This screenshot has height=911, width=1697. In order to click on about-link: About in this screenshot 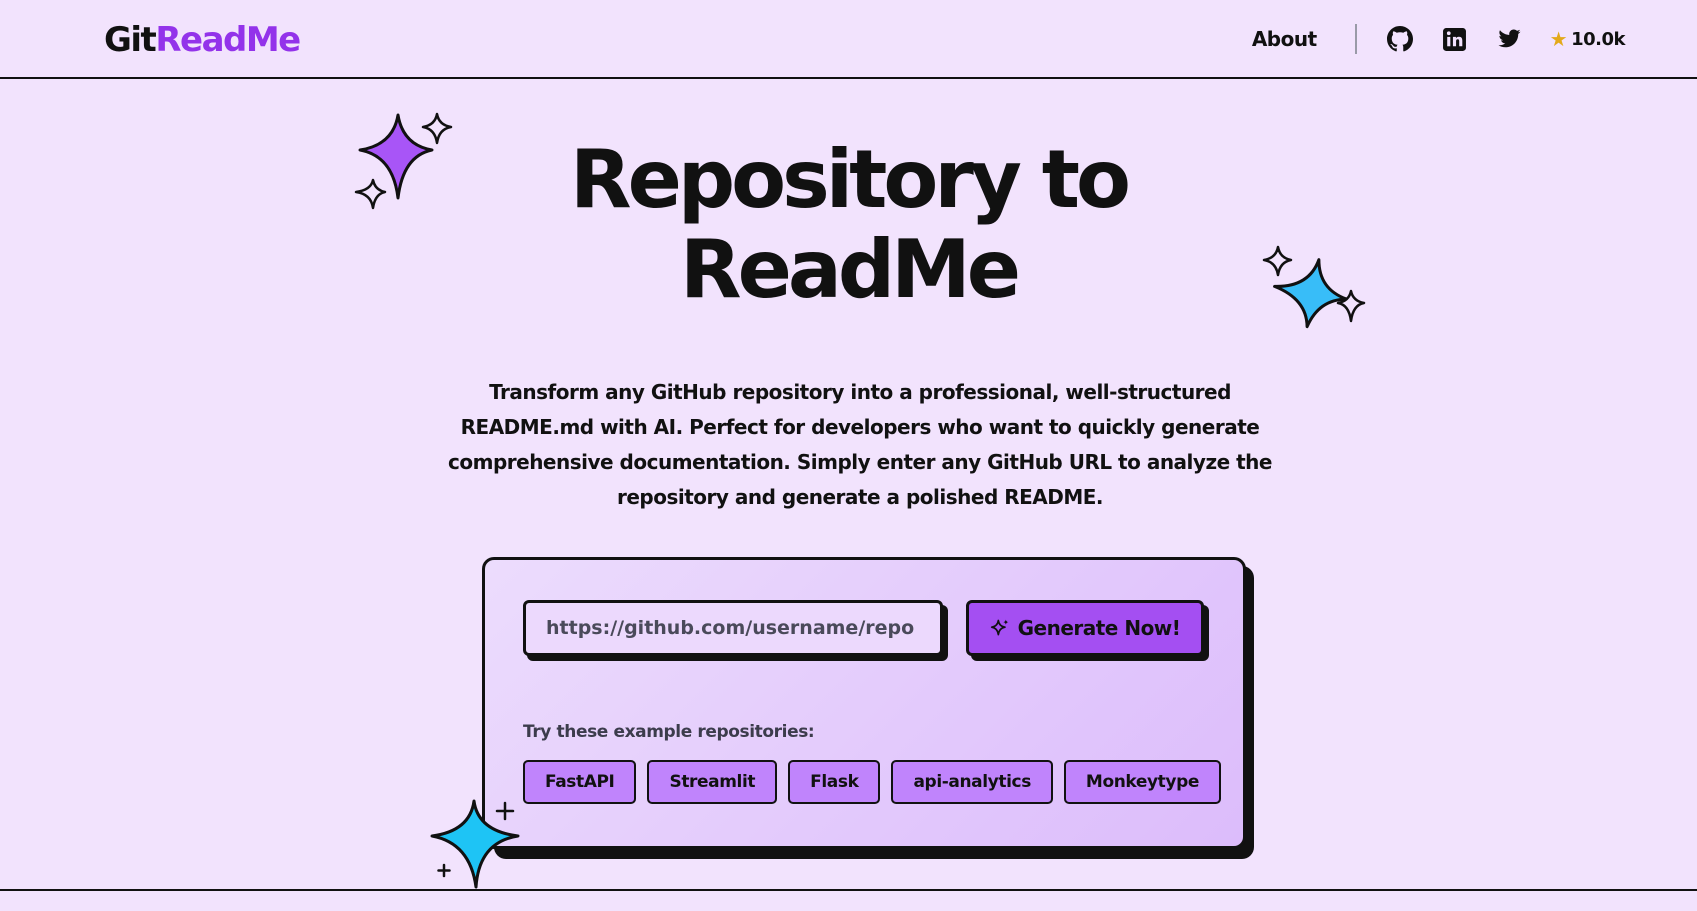, I will do `click(1284, 39)`.